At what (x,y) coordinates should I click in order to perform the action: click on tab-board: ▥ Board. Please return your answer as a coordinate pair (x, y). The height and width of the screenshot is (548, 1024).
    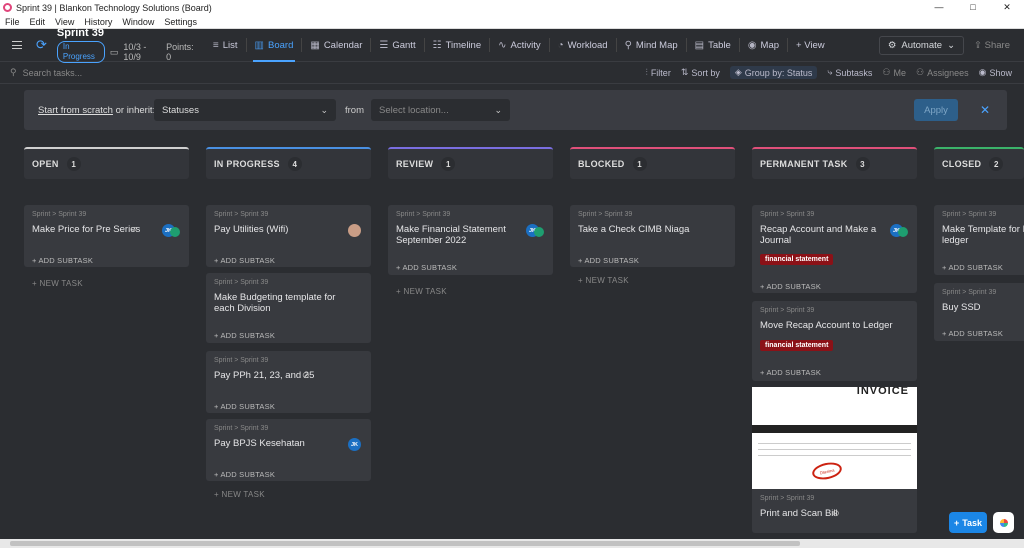
    Looking at the image, I should click on (274, 45).